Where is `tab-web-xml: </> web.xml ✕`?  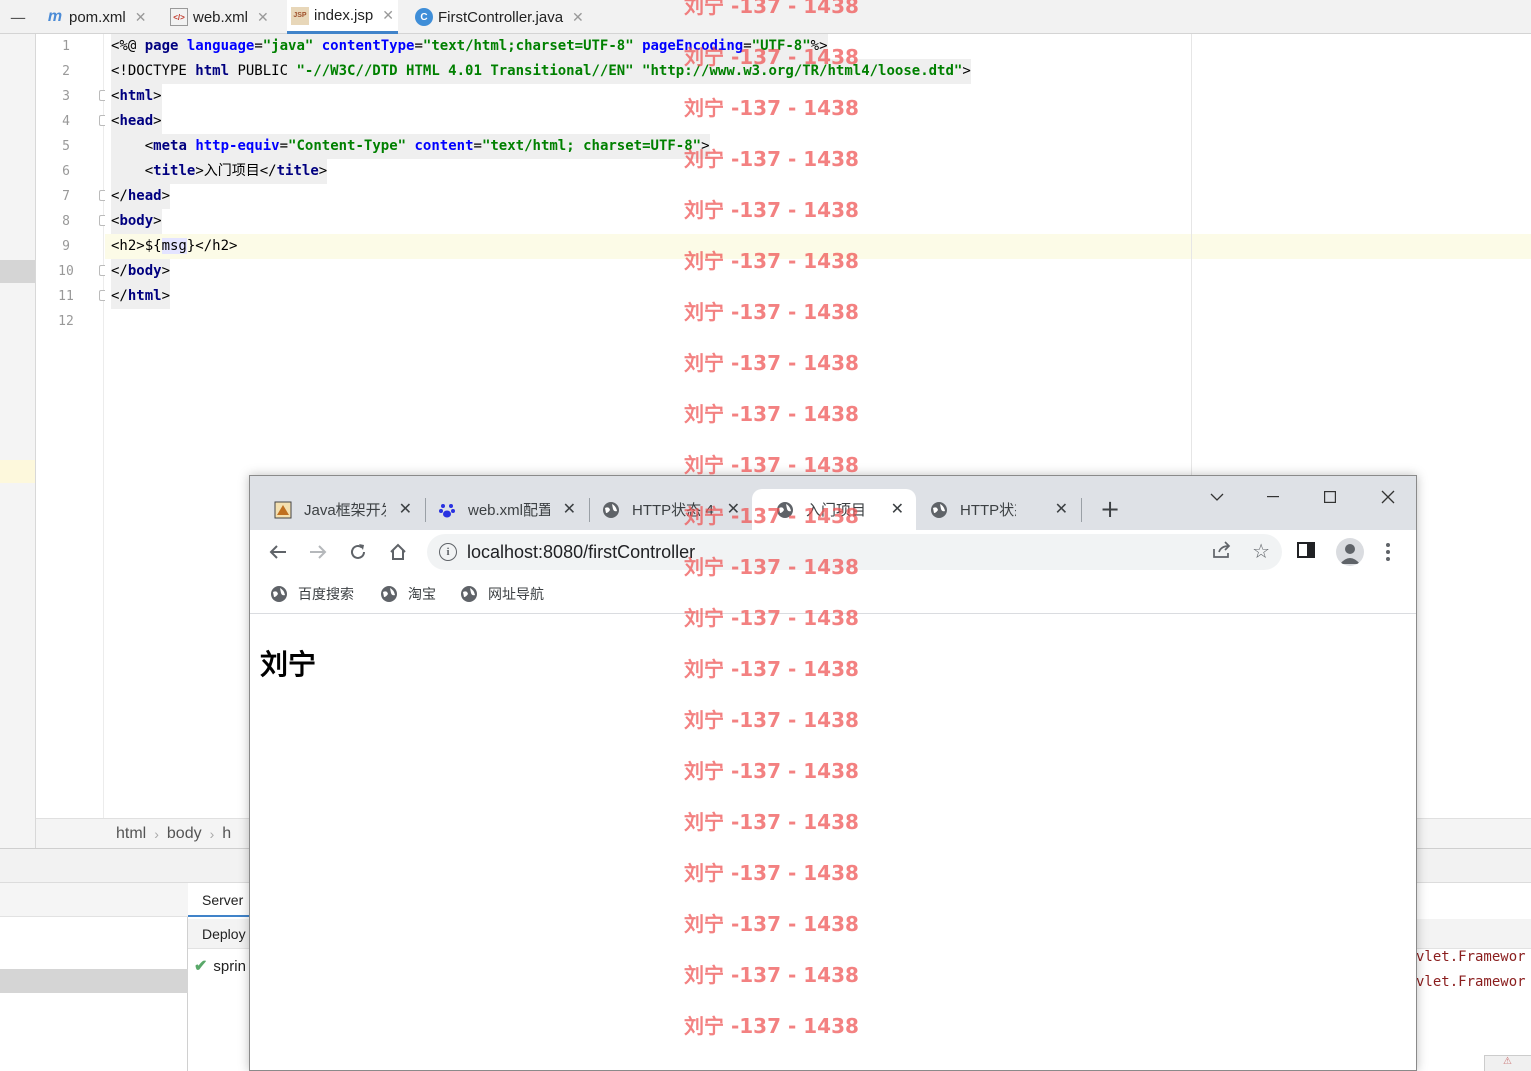 tab-web-xml: </> web.xml ✕ is located at coordinates (219, 17).